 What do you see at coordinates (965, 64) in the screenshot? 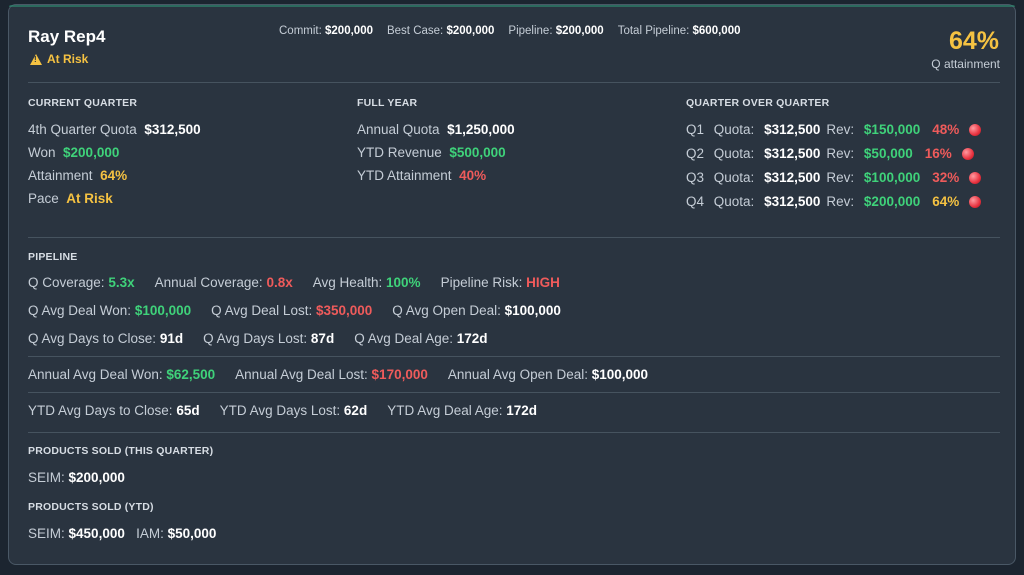
I see `attainment-label: Q attainment` at bounding box center [965, 64].